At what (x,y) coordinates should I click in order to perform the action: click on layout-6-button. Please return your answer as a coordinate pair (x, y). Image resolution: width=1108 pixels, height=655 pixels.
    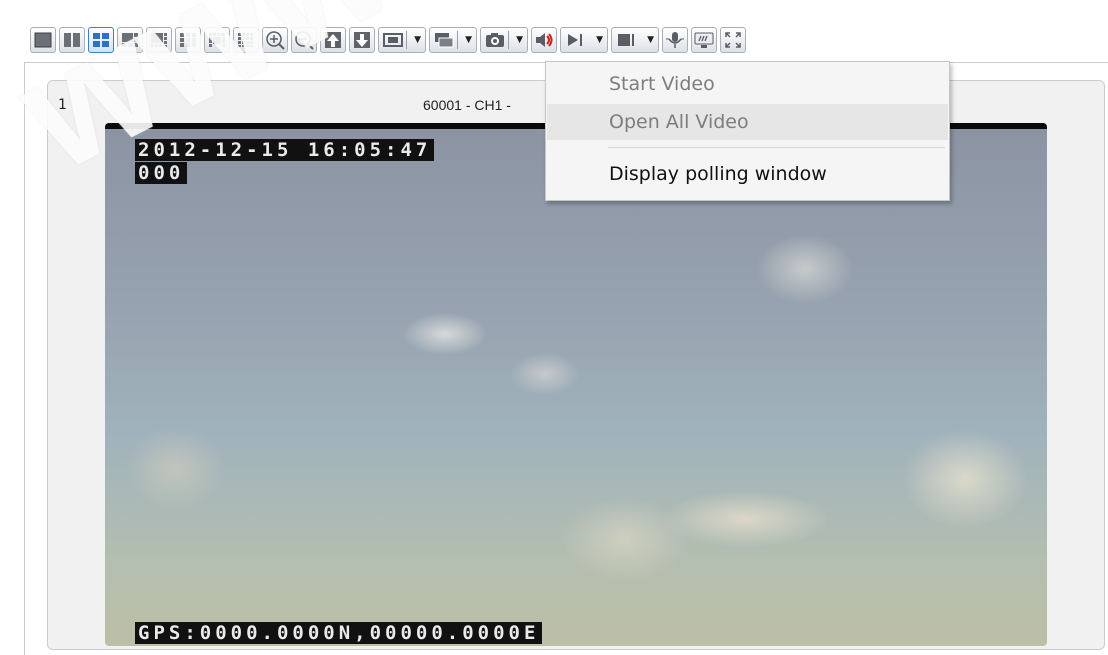
    Looking at the image, I should click on (130, 40).